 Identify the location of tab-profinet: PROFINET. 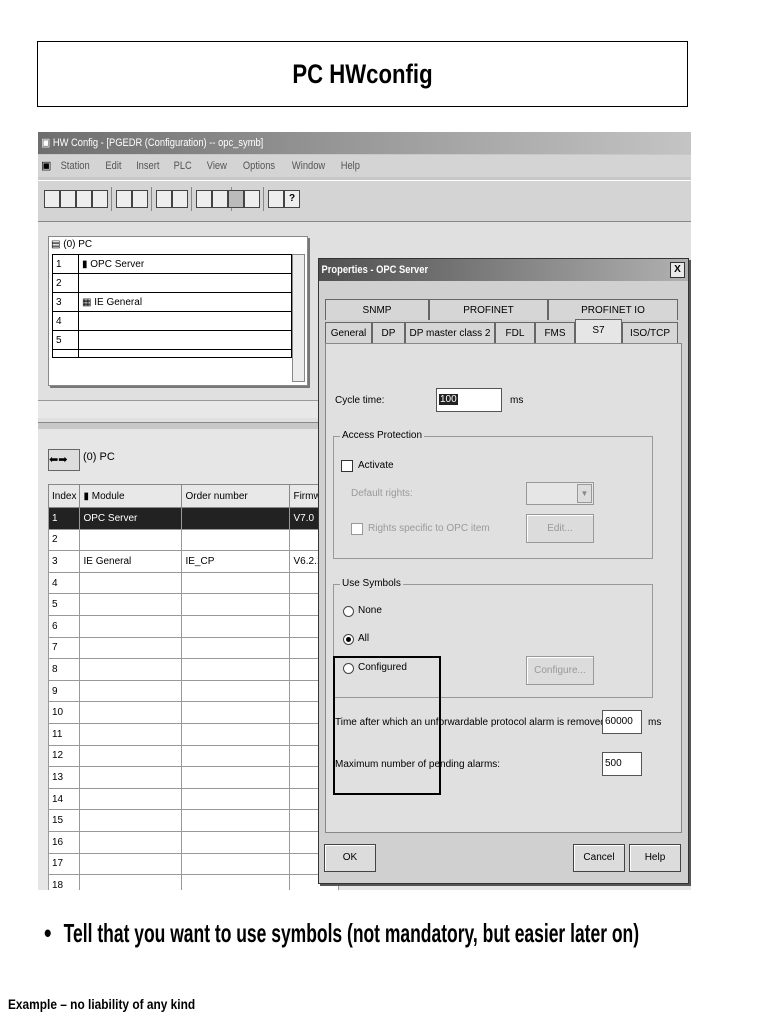
(488, 309).